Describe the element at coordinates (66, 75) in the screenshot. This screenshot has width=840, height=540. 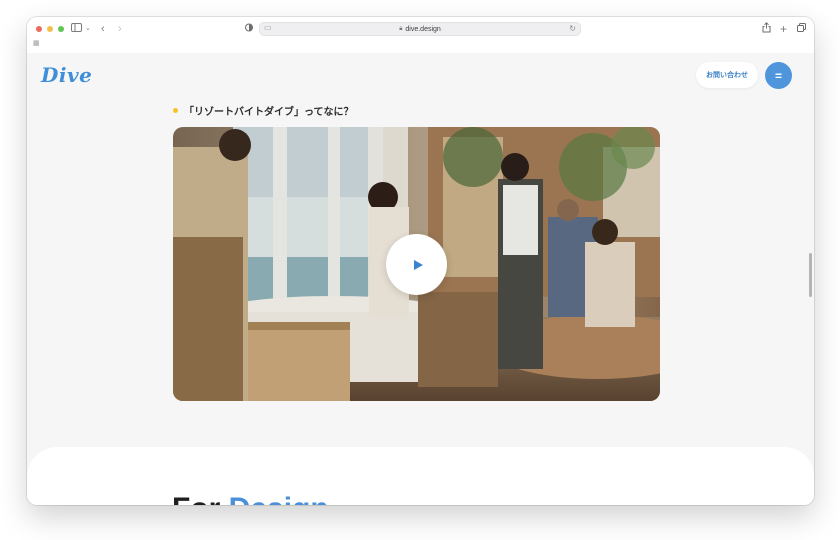
I see `dive-logo: Dive` at that location.